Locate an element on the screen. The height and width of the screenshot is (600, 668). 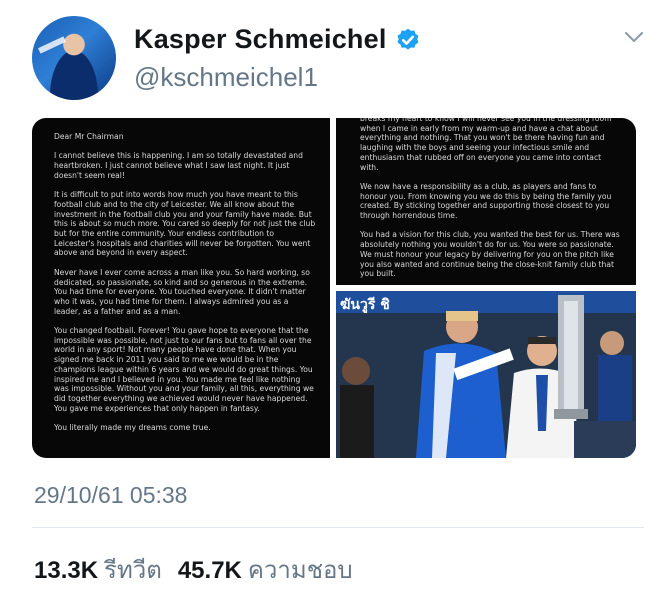
photo-banner-text: ฆันวูรี ชิ is located at coordinates (365, 305).